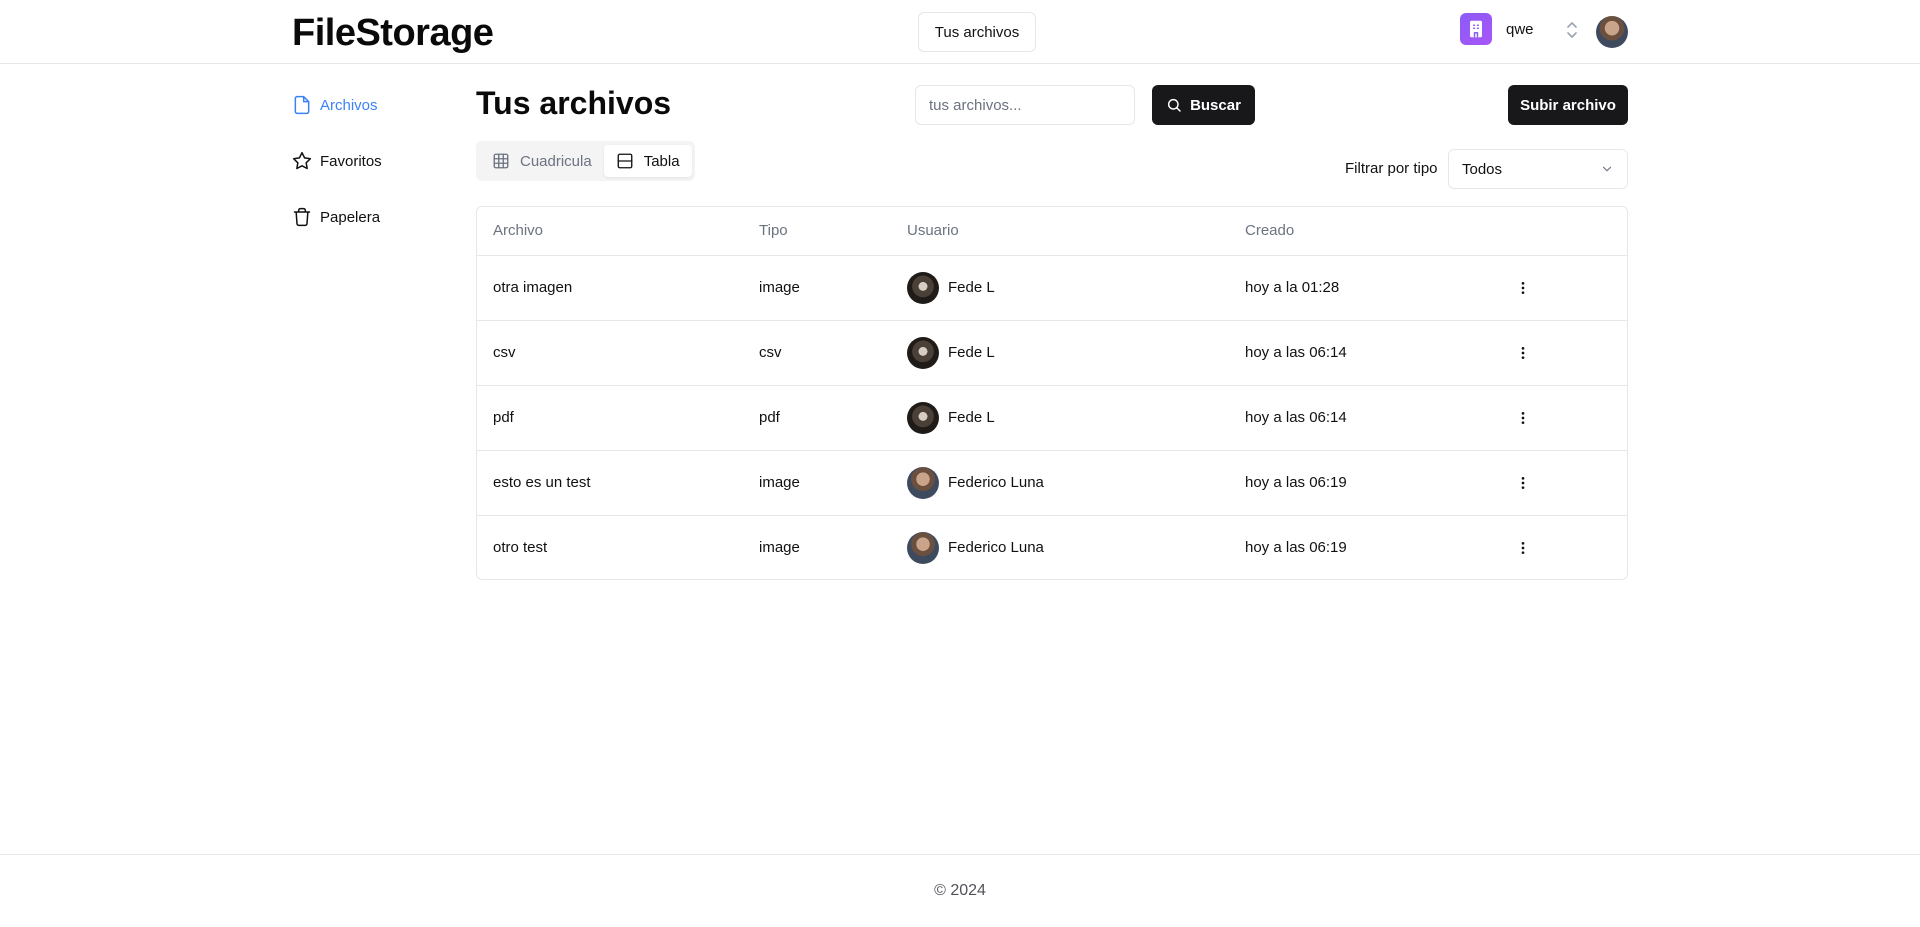 The image size is (1920, 927). I want to click on type-filter-select: Todos, so click(1538, 169).